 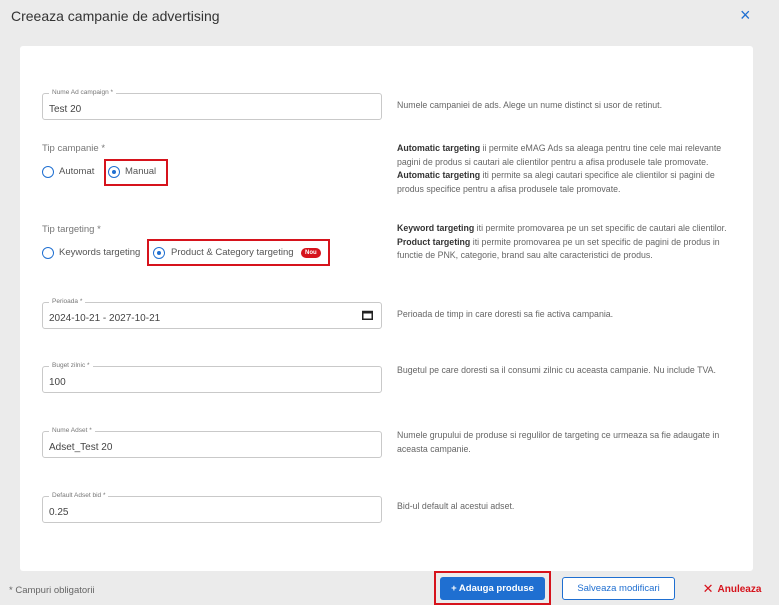 What do you see at coordinates (59, 512) in the screenshot?
I see `default-adset-bid-value: 0.25` at bounding box center [59, 512].